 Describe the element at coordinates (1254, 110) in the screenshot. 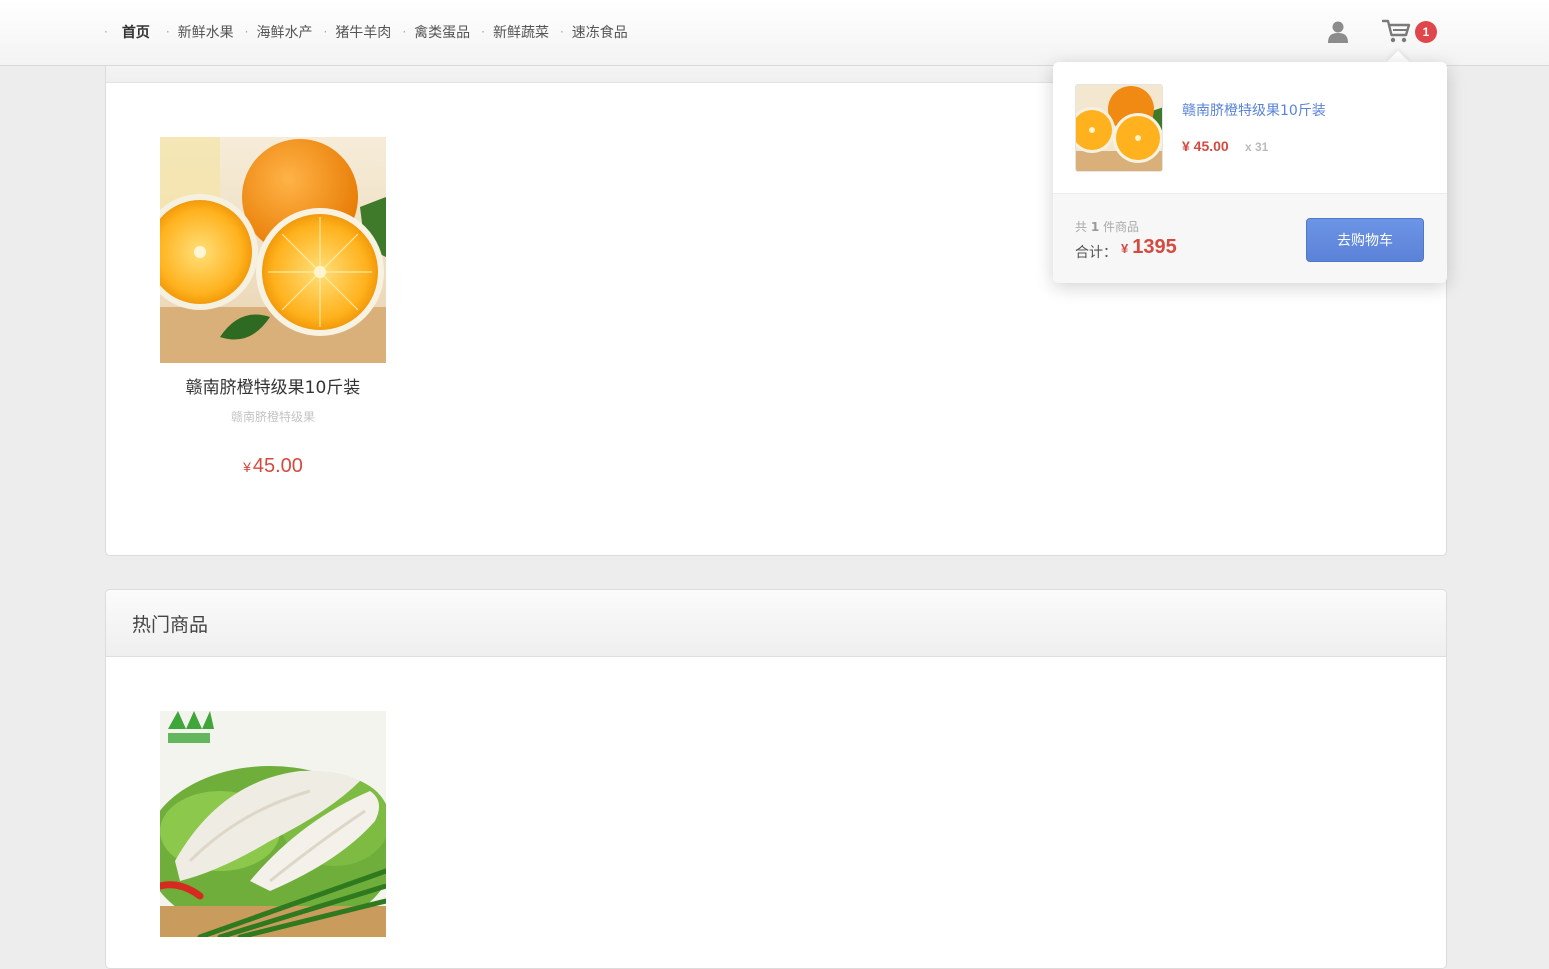

I see `cart-item-name-link: 赣南脐橙特级果10斤装` at that location.